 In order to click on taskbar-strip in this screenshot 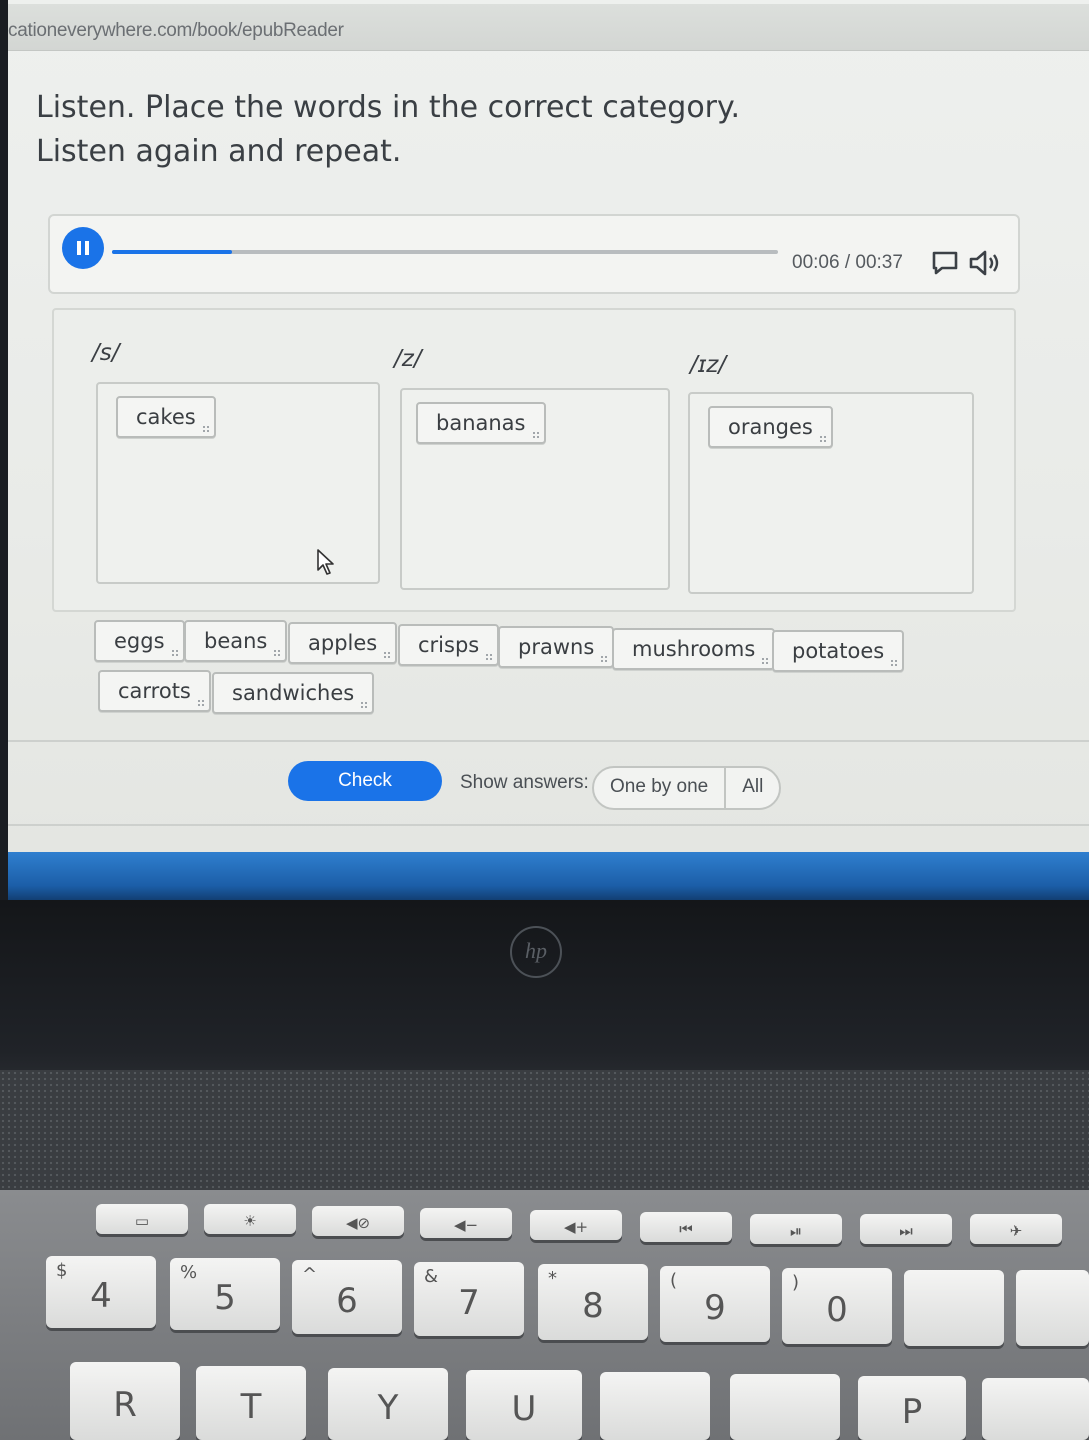, I will do `click(548, 876)`.